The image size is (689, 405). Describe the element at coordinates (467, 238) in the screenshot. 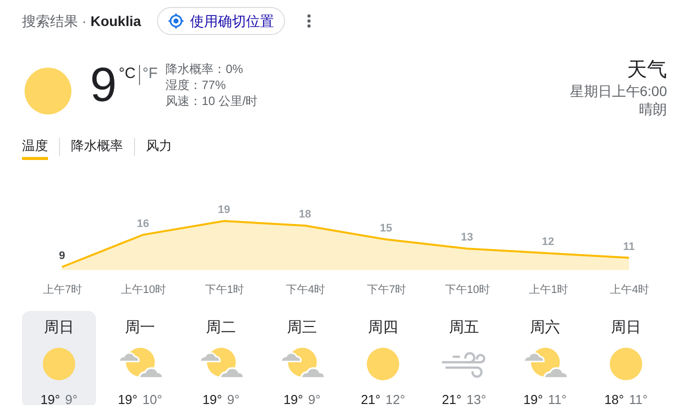

I see `data-label: 13` at that location.